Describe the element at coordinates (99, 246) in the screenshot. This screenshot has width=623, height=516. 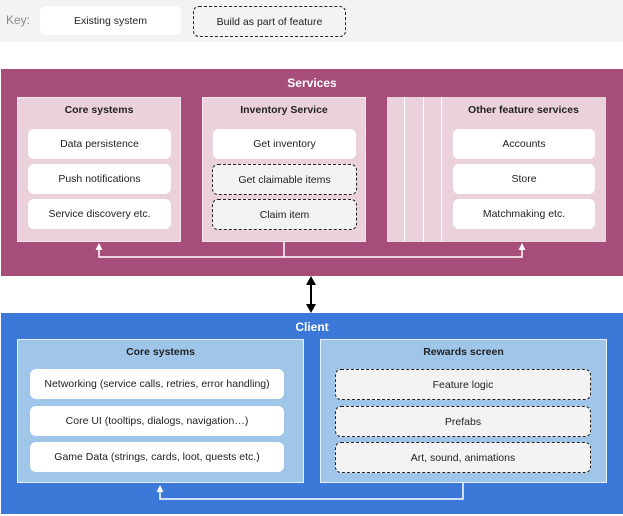
I see `arrowhead-core-systems` at that location.